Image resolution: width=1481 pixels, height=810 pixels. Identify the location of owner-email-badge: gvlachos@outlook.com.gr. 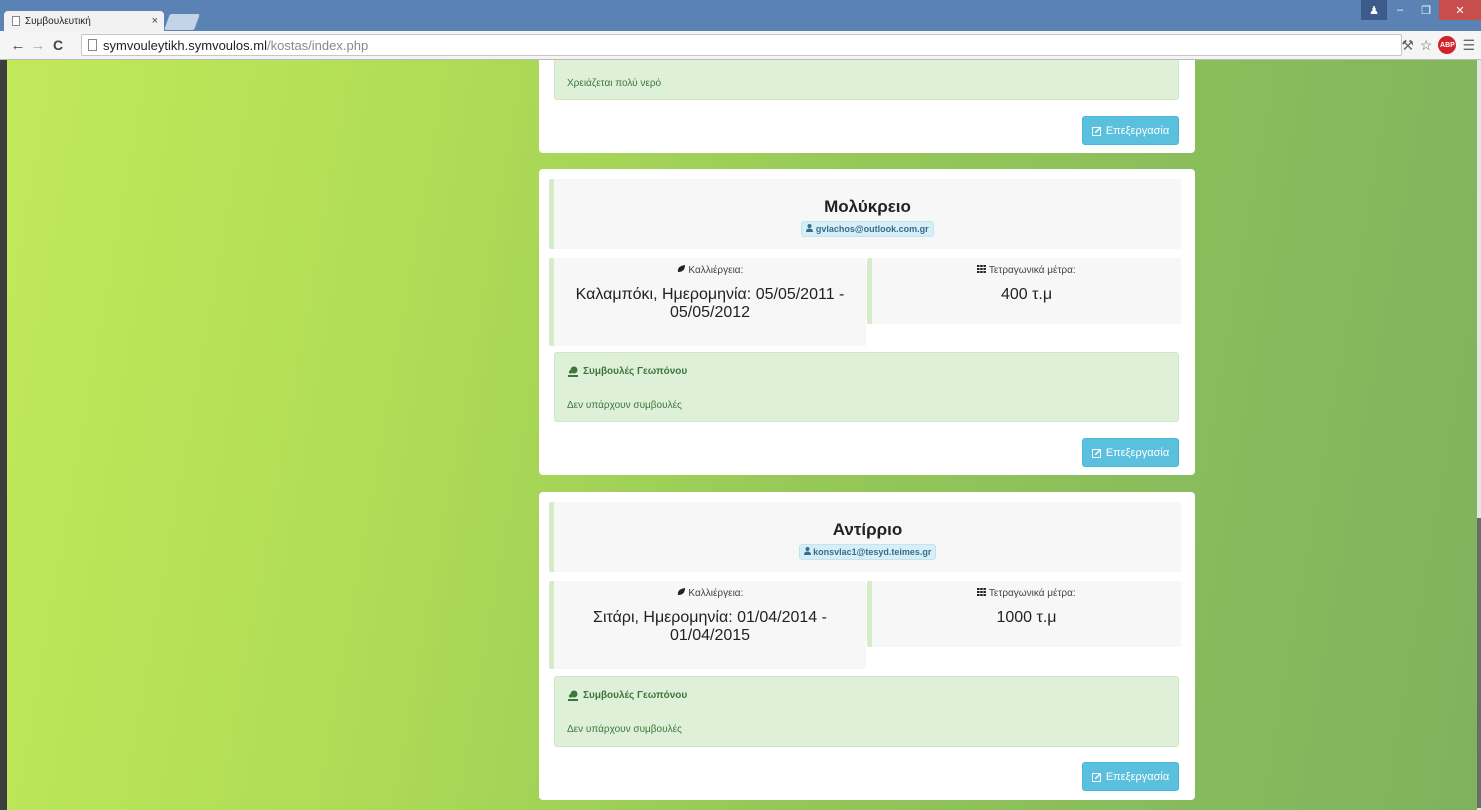
(867, 229).